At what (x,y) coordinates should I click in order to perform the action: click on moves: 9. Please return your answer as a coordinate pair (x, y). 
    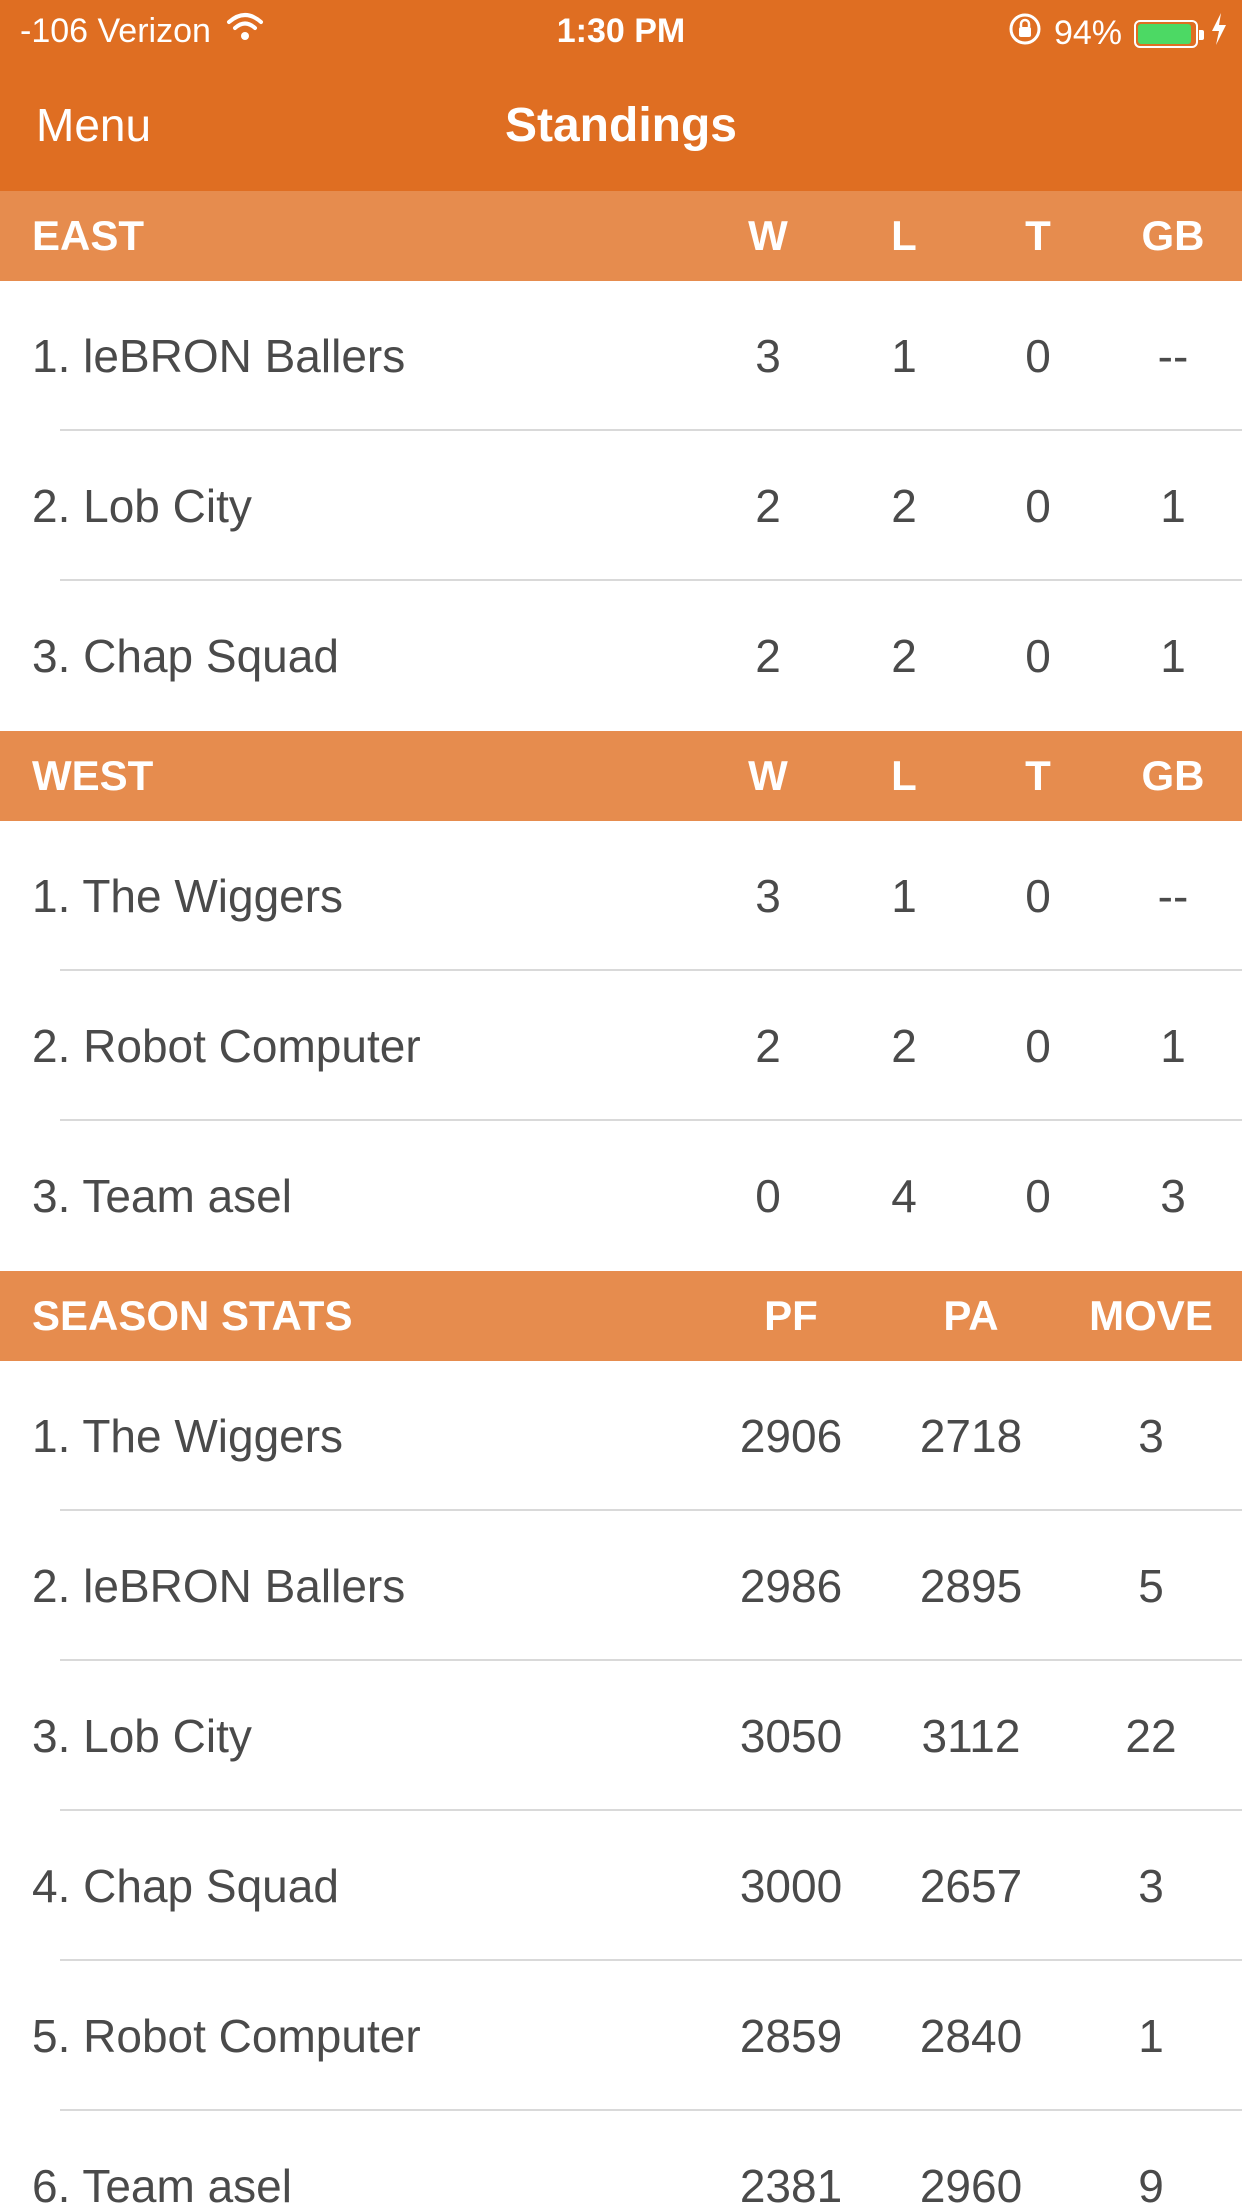
    Looking at the image, I should click on (1151, 2184).